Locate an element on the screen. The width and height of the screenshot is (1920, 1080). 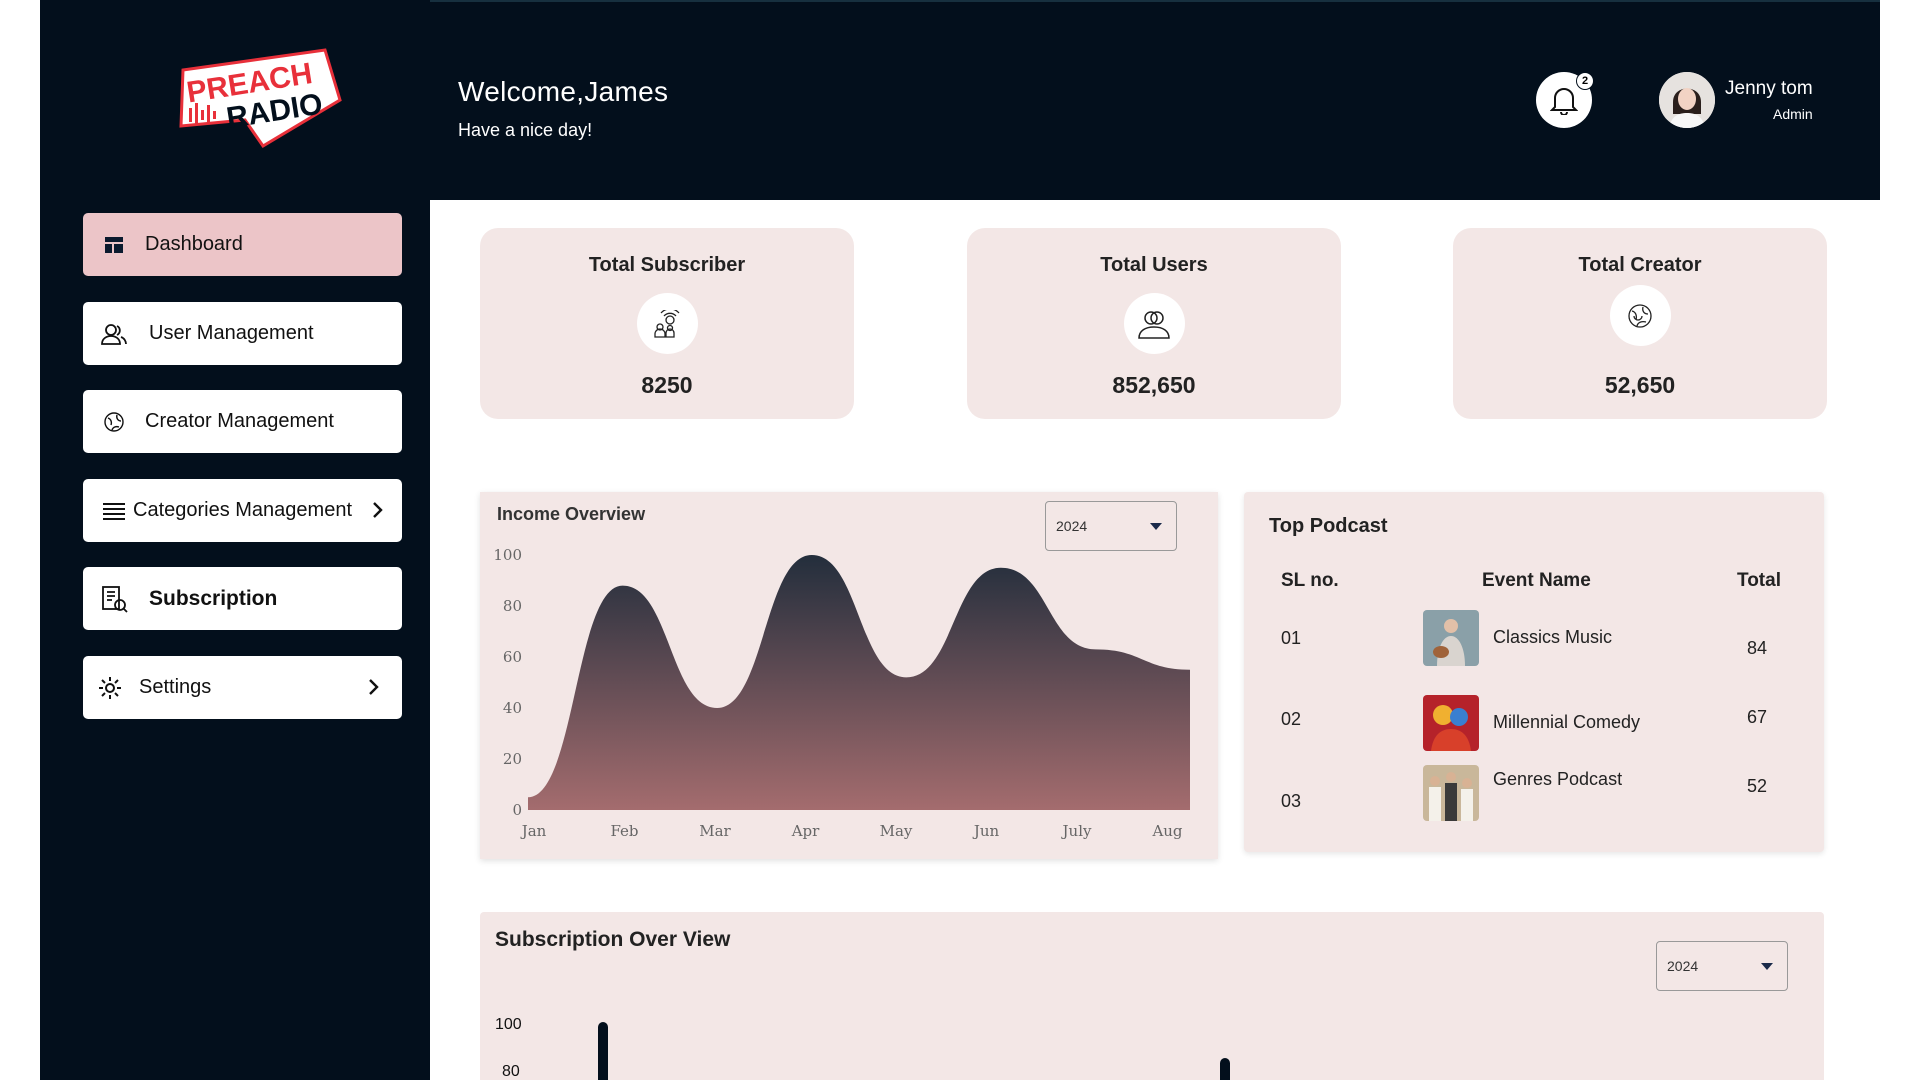
stat-value: 8250 is located at coordinates (667, 385).